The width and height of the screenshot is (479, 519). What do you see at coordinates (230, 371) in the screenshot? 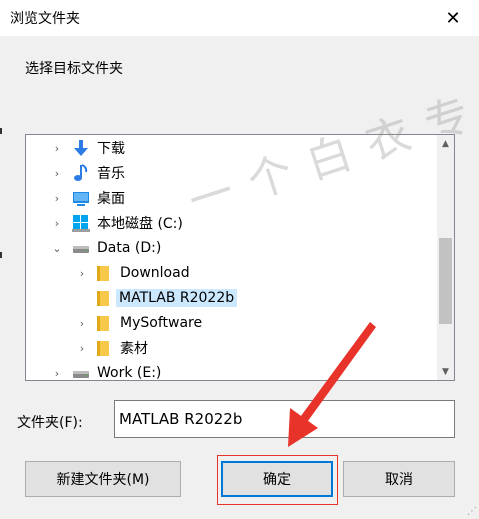
I see `tree-item-drive-e: › Work (E:)` at bounding box center [230, 371].